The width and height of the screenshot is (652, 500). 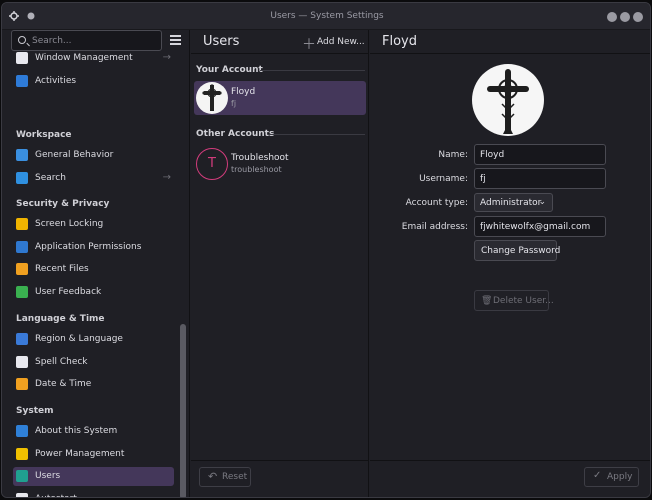 What do you see at coordinates (22, 224) in the screenshot?
I see `lock-icon` at bounding box center [22, 224].